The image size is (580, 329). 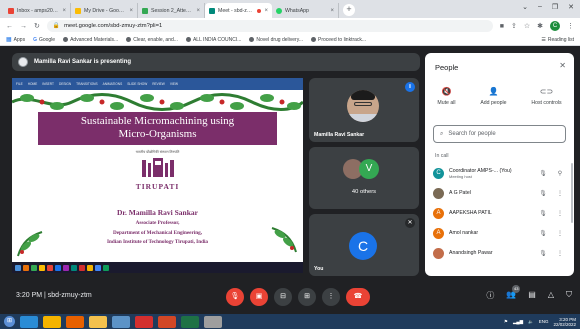 What do you see at coordinates (555, 7) in the screenshot?
I see `maximize-icon: ❐` at bounding box center [555, 7].